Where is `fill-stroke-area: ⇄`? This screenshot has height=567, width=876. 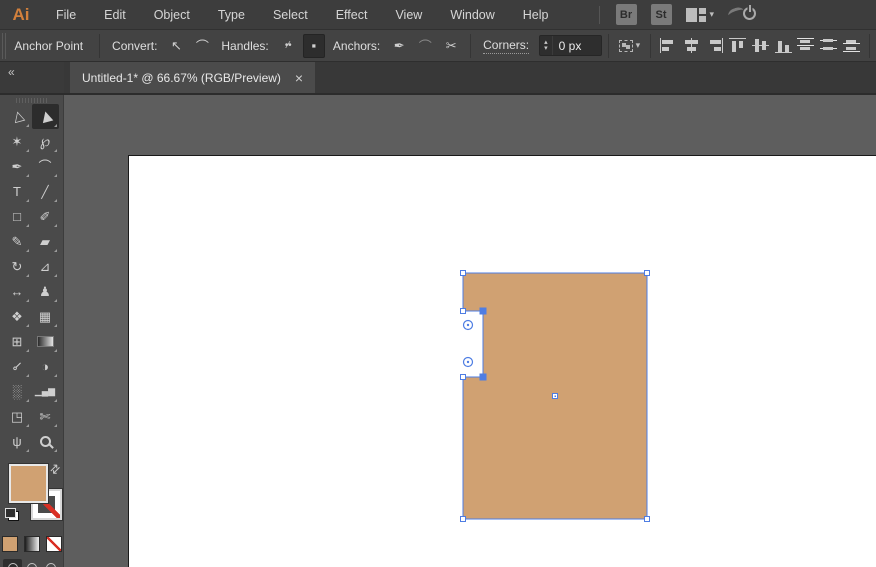
fill-stroke-area: ⇄ is located at coordinates (31, 496).